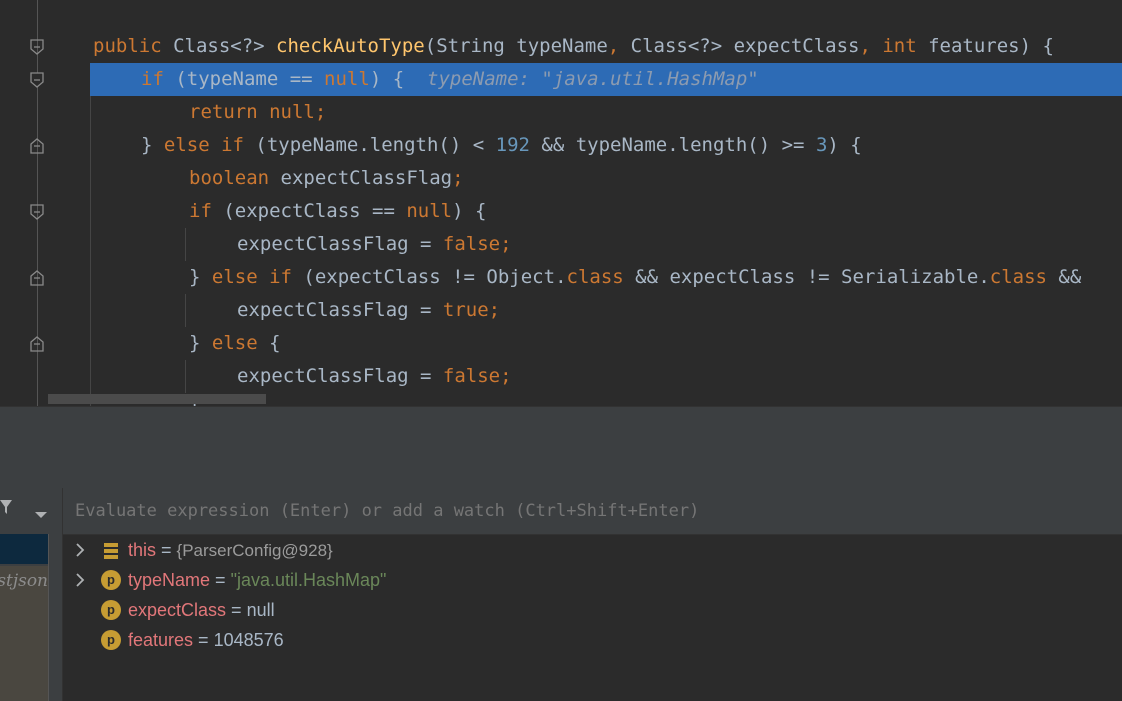 The image size is (1122, 701). Describe the element at coordinates (240, 343) in the screenshot. I see `code-token: else` at that location.